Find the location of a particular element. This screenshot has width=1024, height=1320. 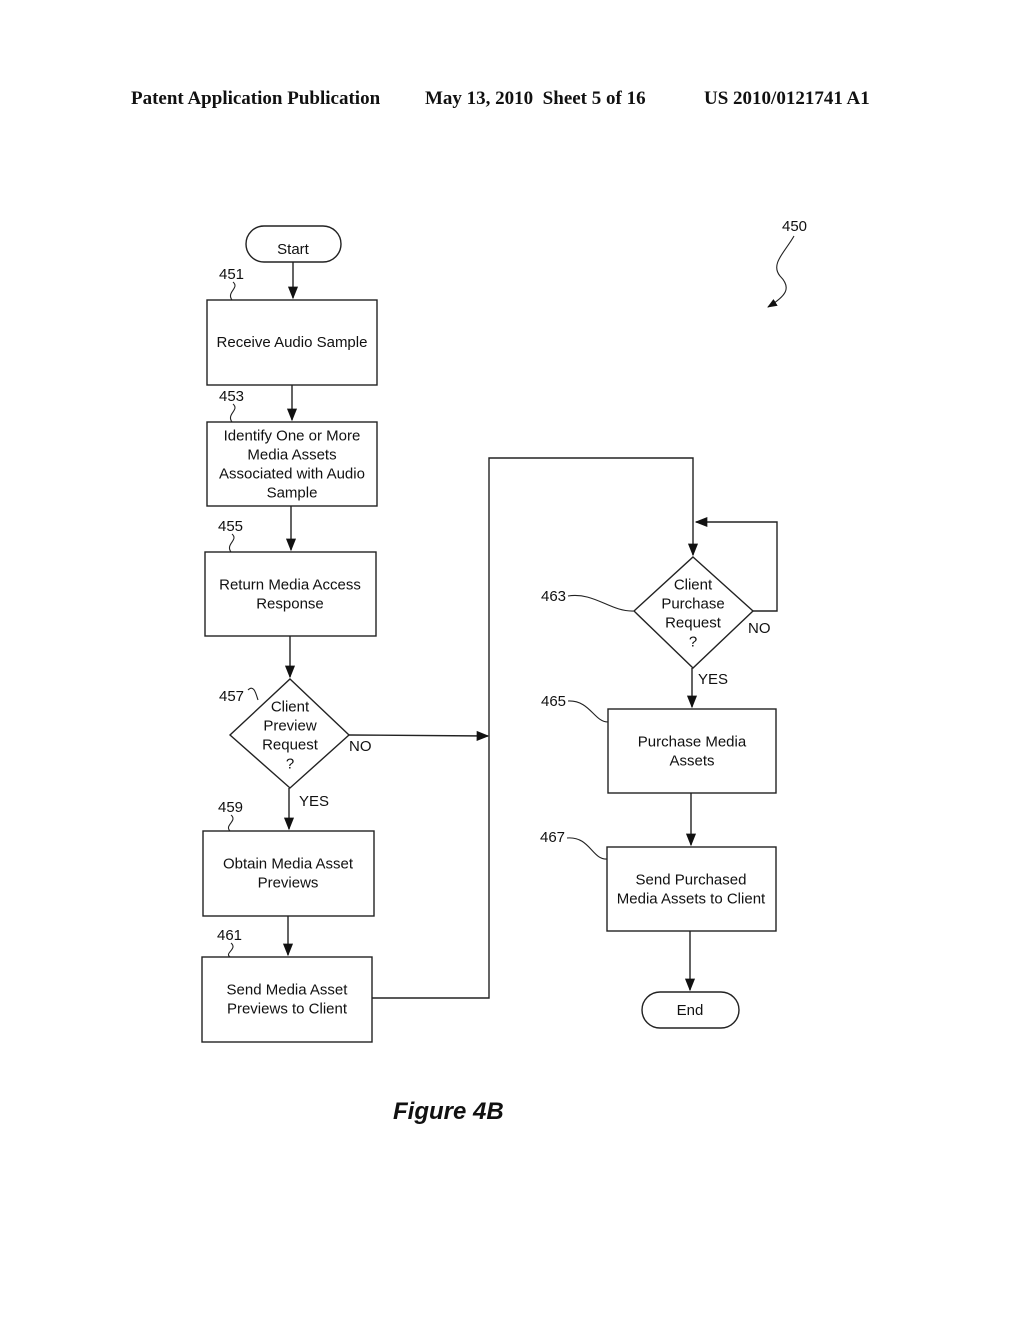

node-text-n453: Sample is located at coordinates (292, 493).